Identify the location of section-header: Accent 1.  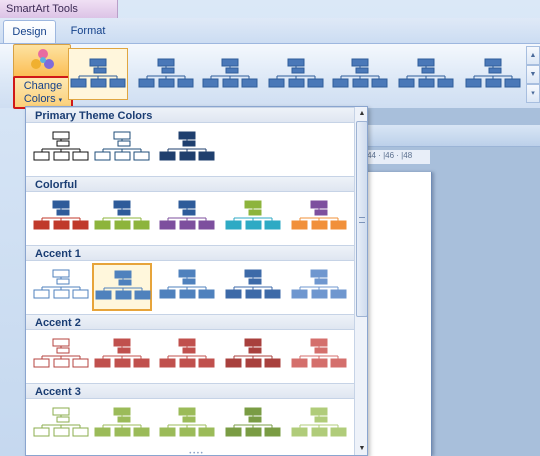
(190, 253).